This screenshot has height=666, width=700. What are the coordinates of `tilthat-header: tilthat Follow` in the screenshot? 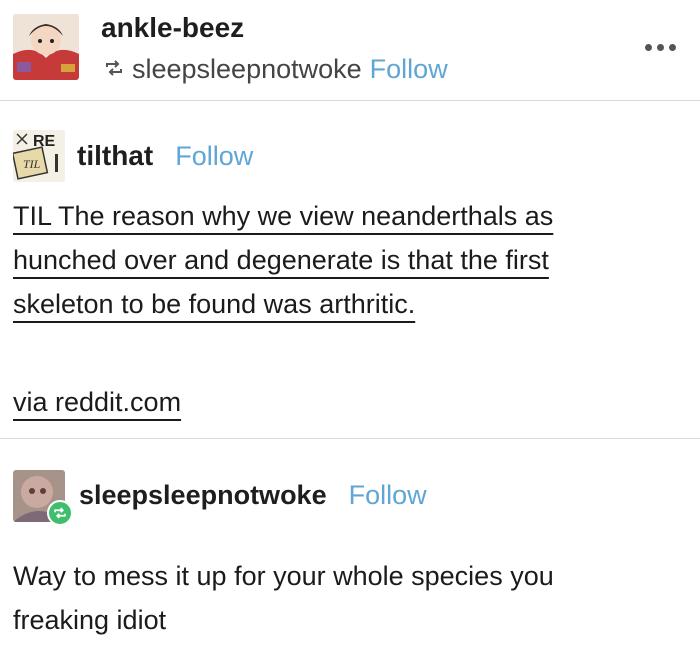 It's located at (165, 156).